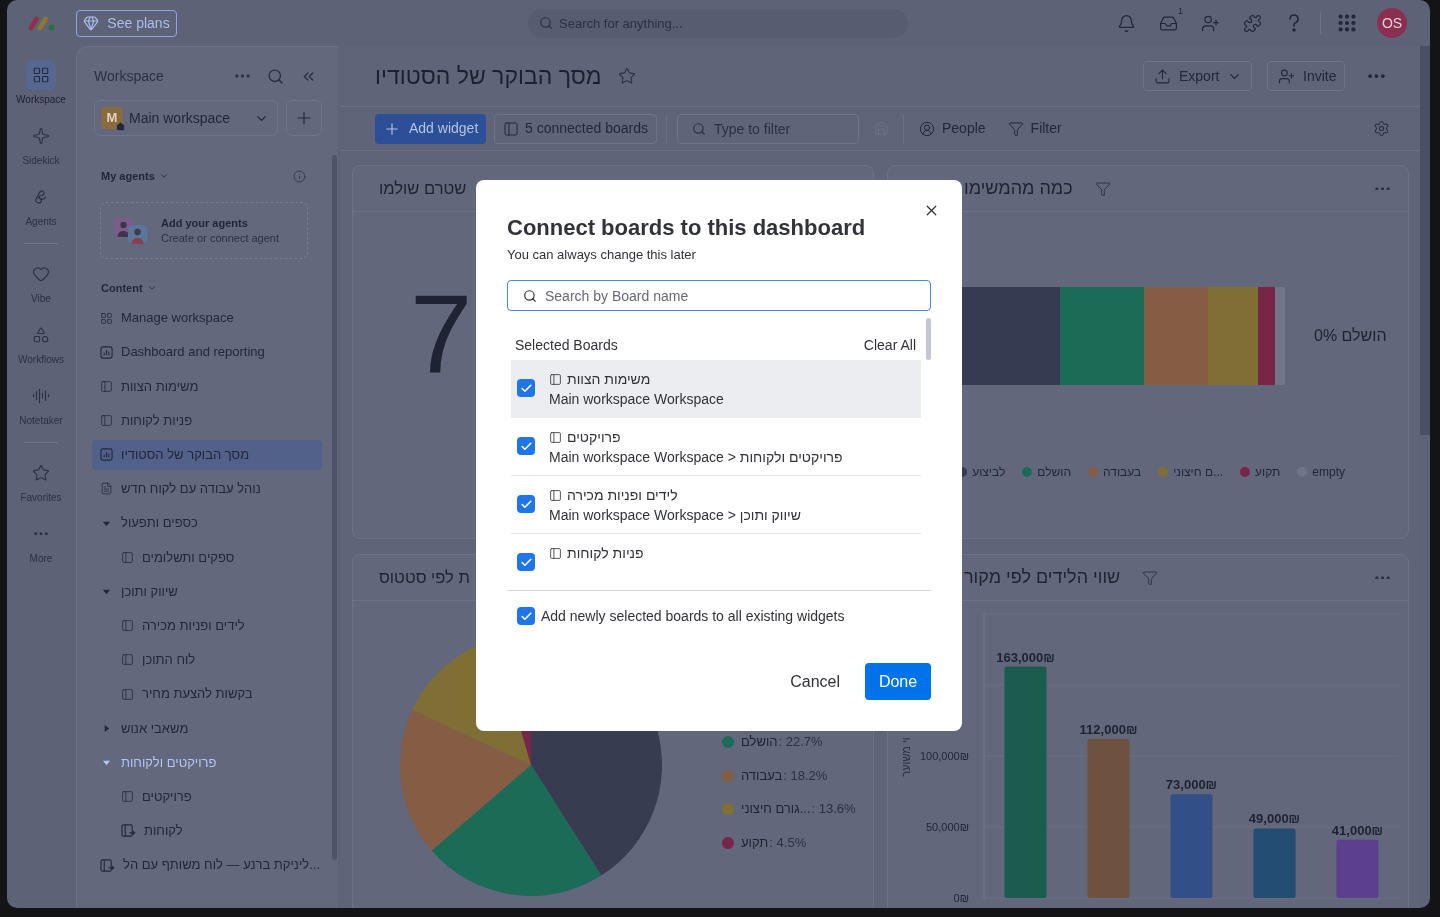 The width and height of the screenshot is (1440, 917). Describe the element at coordinates (107, 865) in the screenshot. I see `shared-board-icon` at that location.